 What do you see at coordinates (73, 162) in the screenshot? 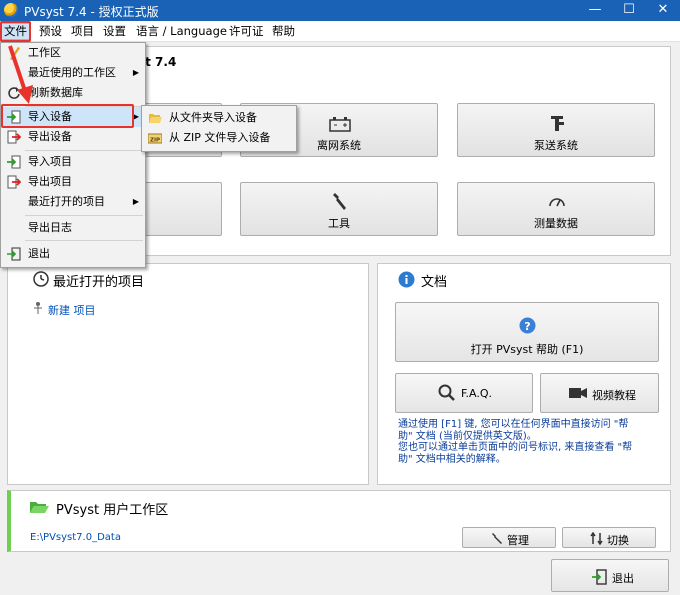
I see `menu-item-import-project: 导入项目` at bounding box center [73, 162].